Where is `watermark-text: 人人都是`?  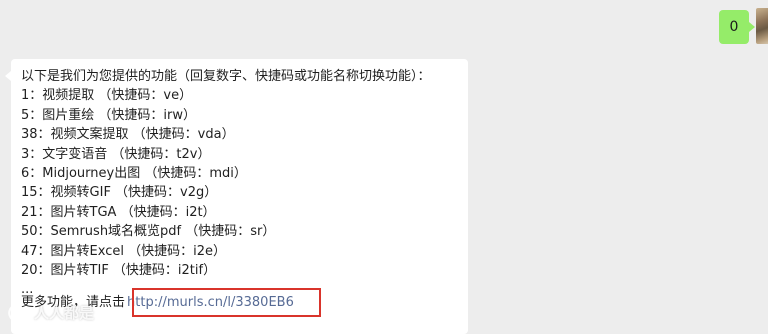
watermark-text: 人人都是 is located at coordinates (64, 313).